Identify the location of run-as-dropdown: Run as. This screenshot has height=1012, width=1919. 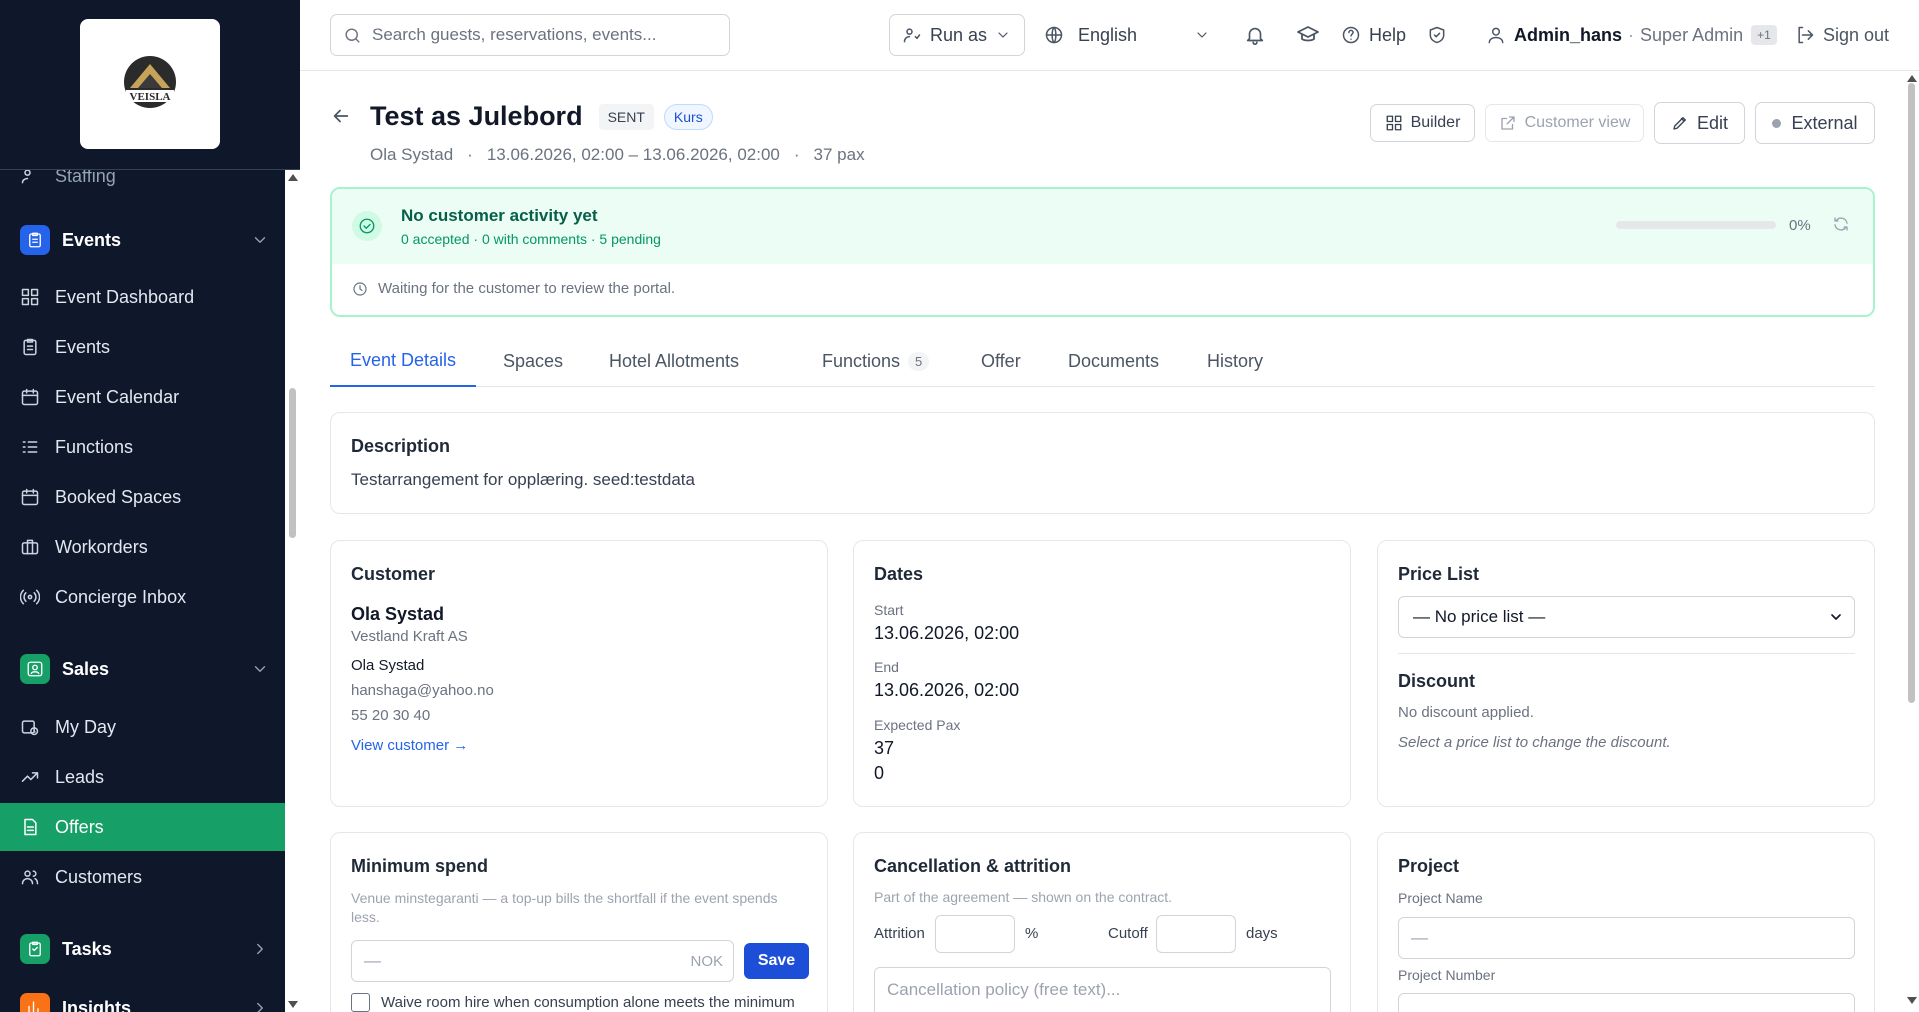
(957, 35).